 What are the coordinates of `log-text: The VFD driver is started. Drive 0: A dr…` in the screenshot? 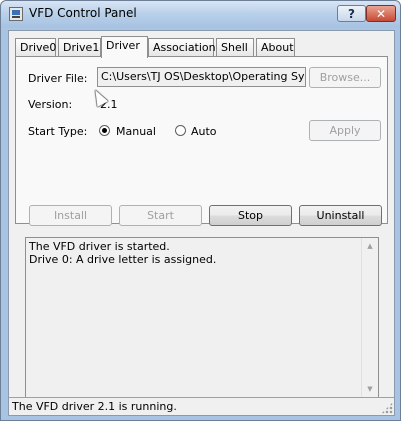 It's located at (122, 253).